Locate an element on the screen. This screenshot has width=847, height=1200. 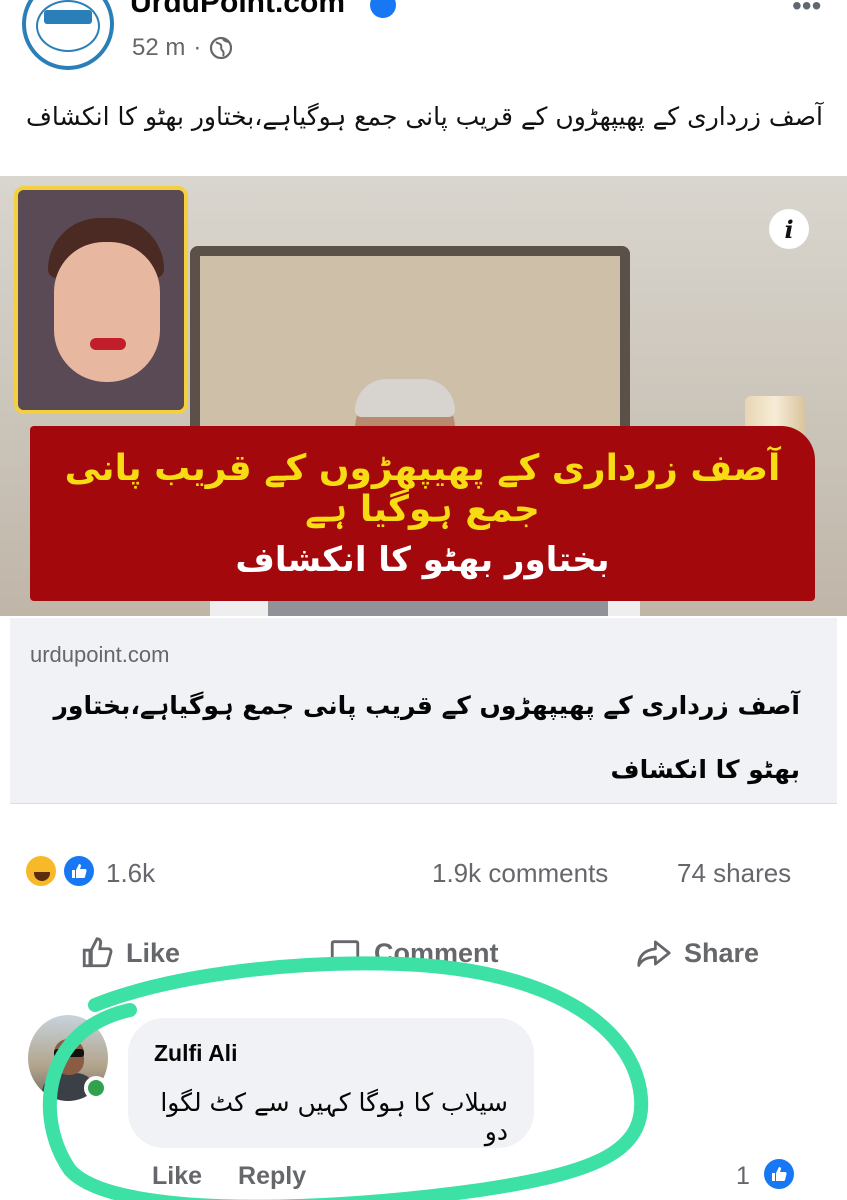
page-name: UrduPoint.com is located at coordinates (237, 10).